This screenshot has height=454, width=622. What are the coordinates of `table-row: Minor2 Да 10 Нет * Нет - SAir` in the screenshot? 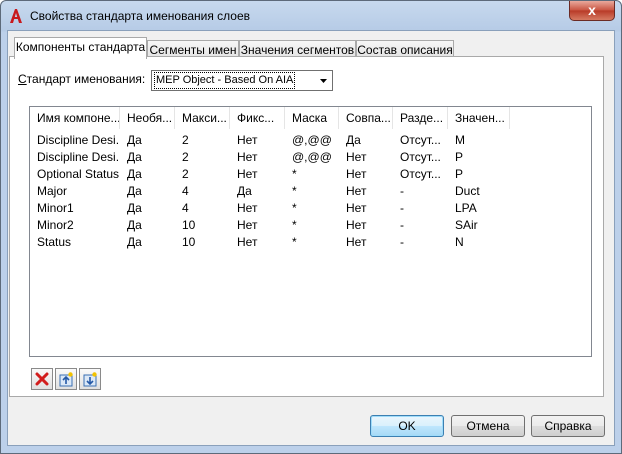 It's located at (310, 225).